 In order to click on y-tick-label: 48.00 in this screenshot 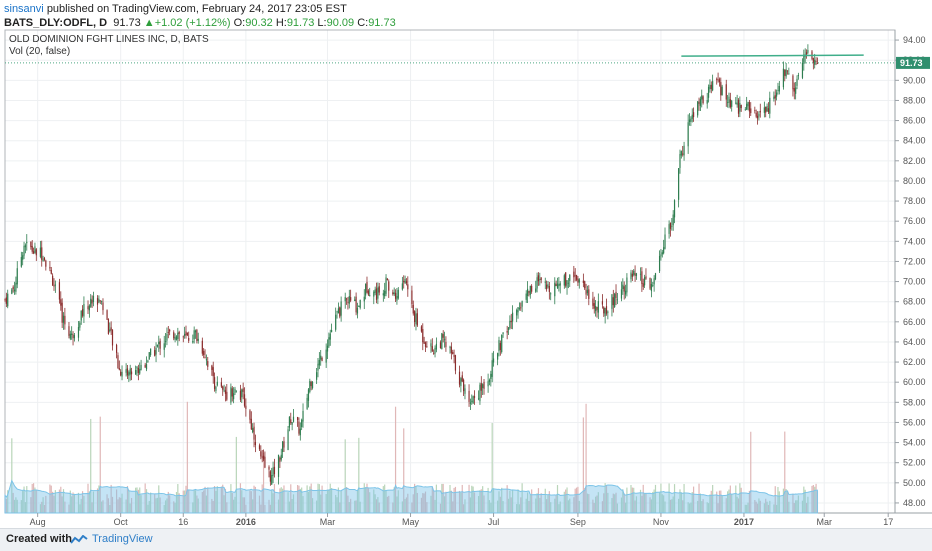, I will do `click(914, 503)`.